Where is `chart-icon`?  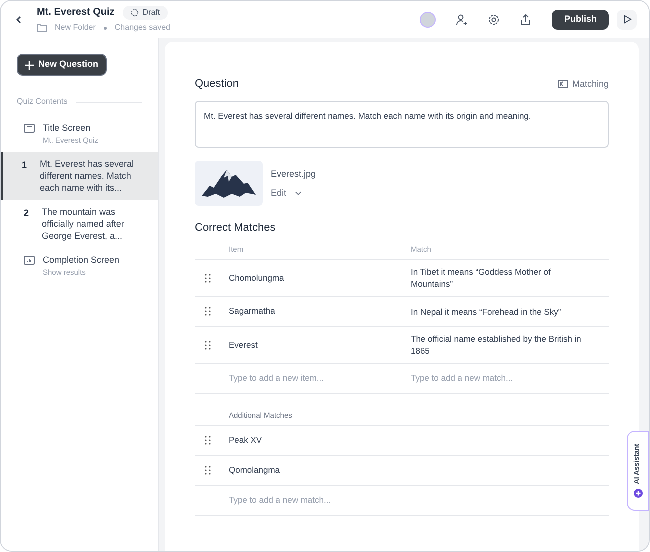 chart-icon is located at coordinates (29, 261).